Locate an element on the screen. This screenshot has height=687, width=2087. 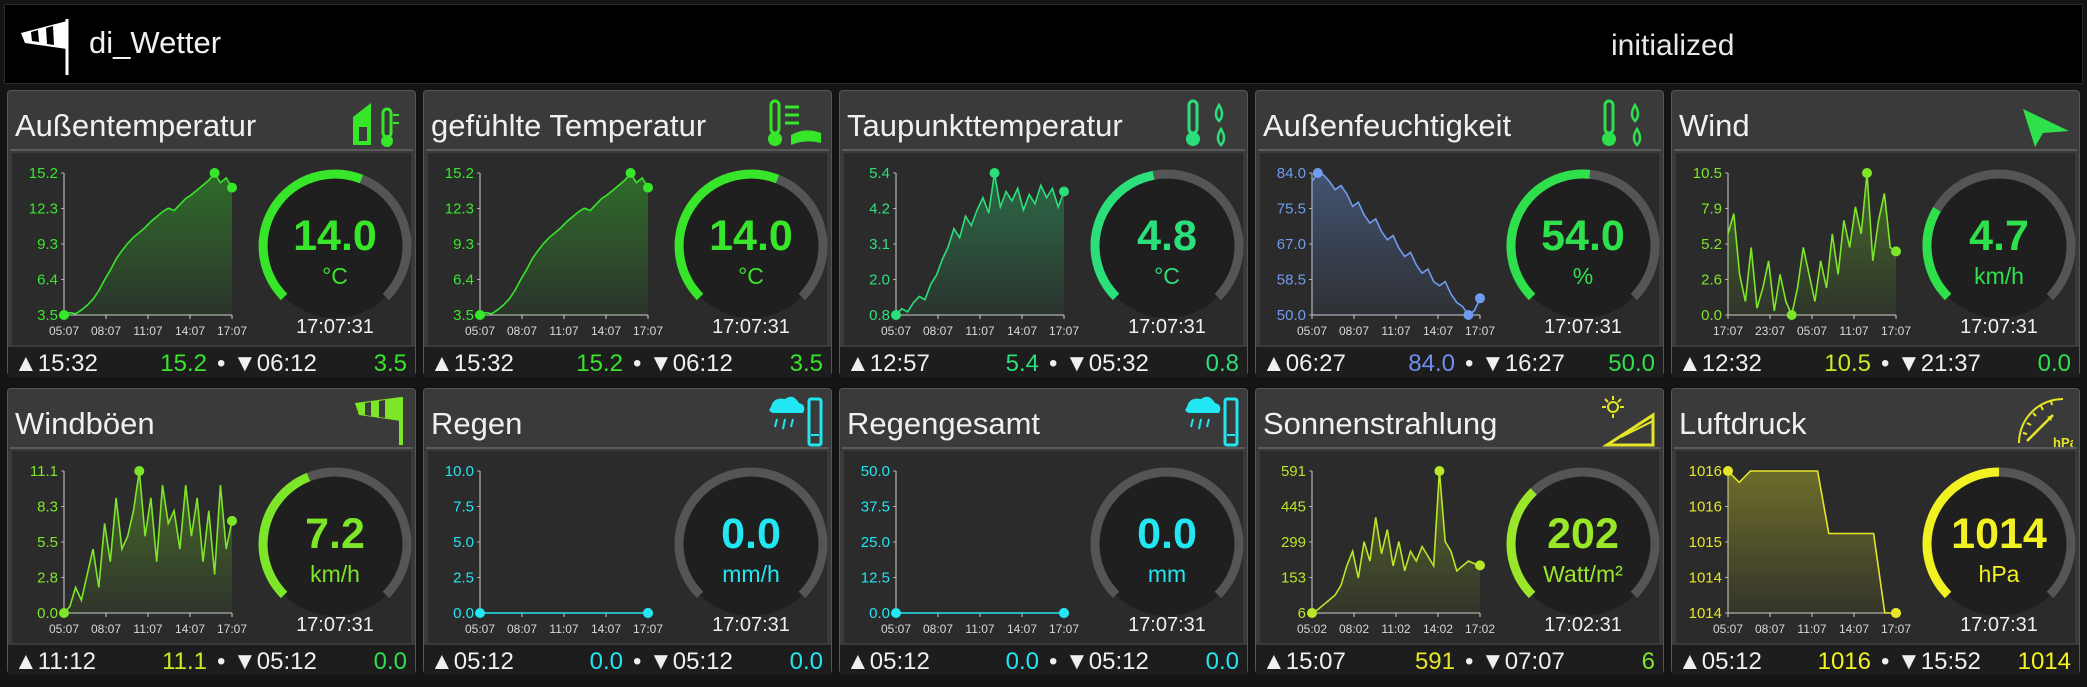
dew-point-icon is located at coordinates (1206, 123).